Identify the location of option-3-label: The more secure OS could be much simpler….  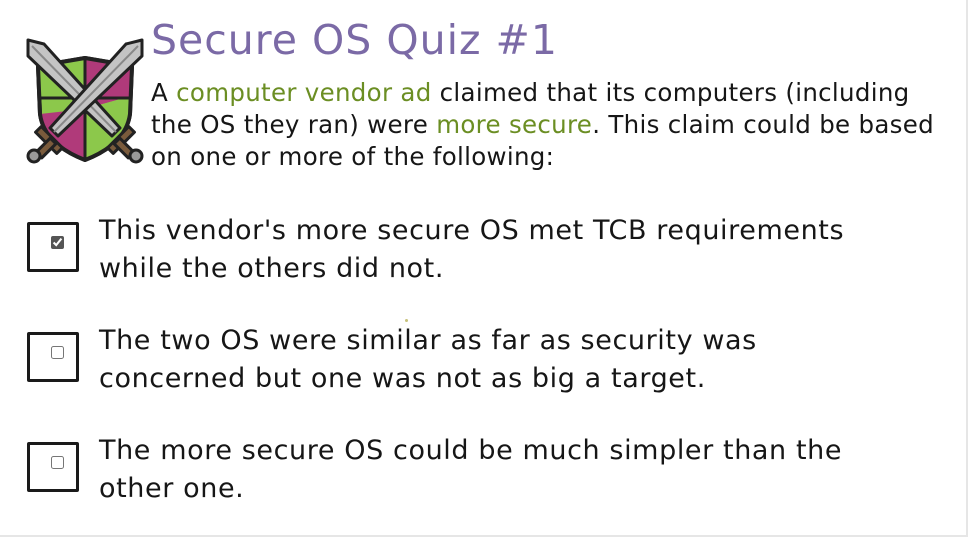
(471, 469).